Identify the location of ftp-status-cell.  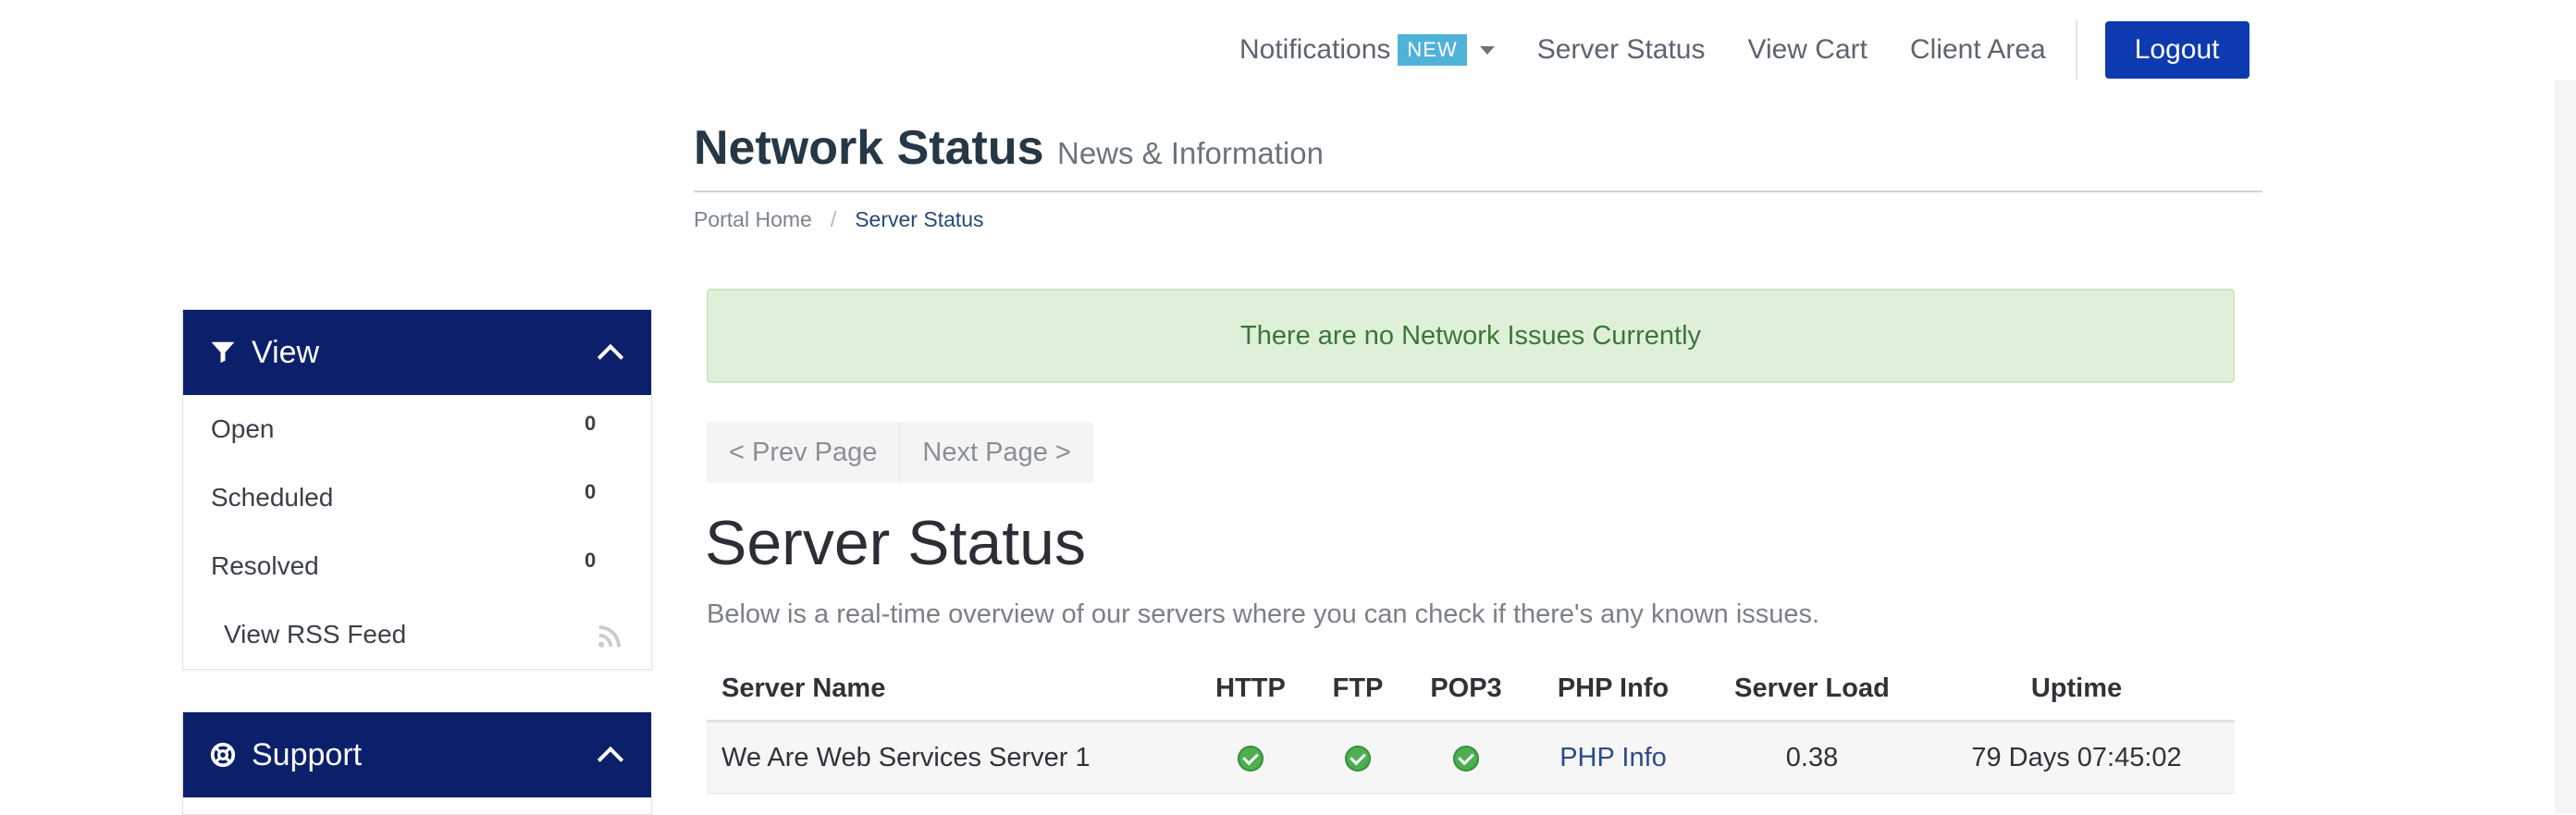
(1357, 757).